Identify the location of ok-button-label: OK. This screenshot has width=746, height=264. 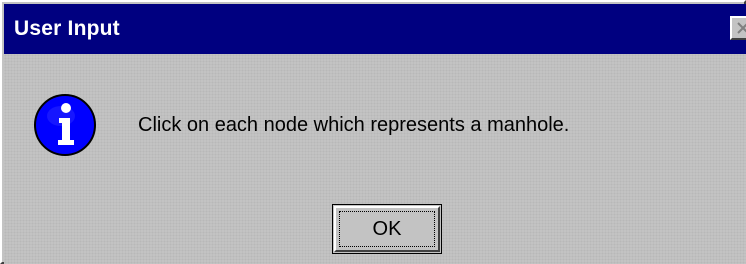
(387, 228).